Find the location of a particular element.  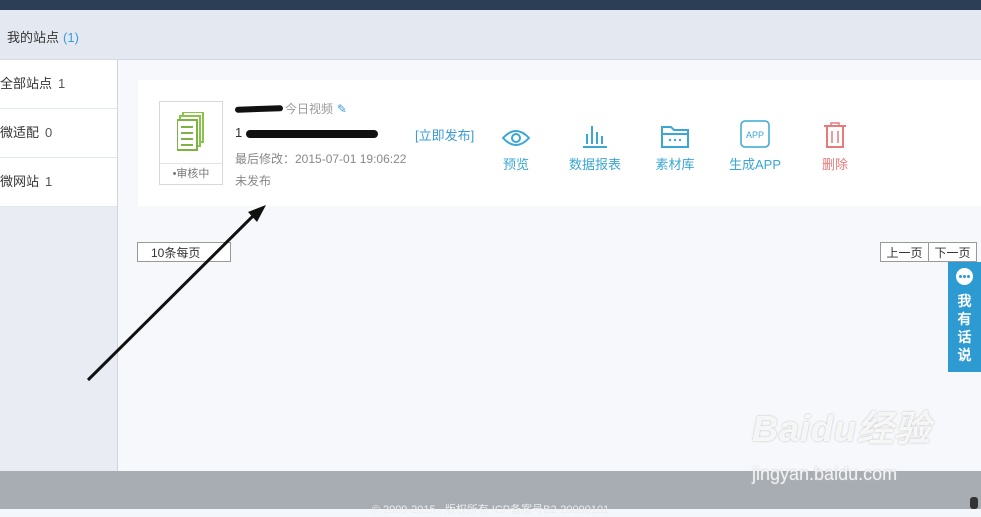

site-domain: 1 is located at coordinates (307, 132).